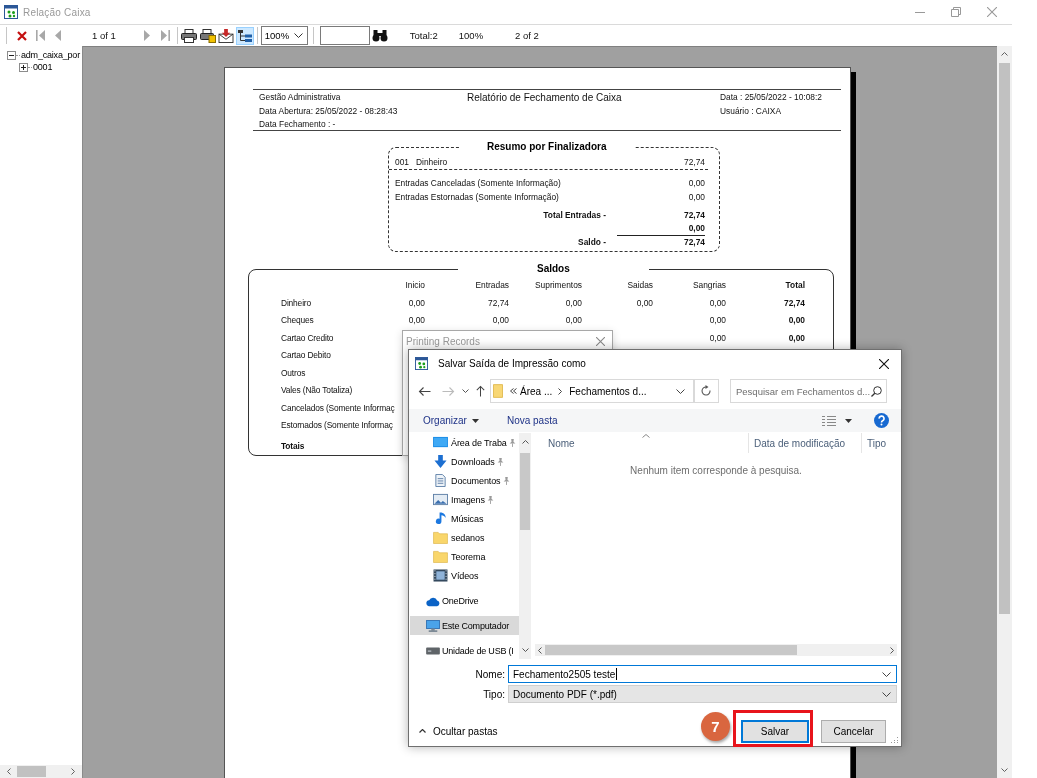  Describe the element at coordinates (328, 111) in the screenshot. I see `opening-date: Data Abertura: 25/05/2022 - 08:28:43` at that location.